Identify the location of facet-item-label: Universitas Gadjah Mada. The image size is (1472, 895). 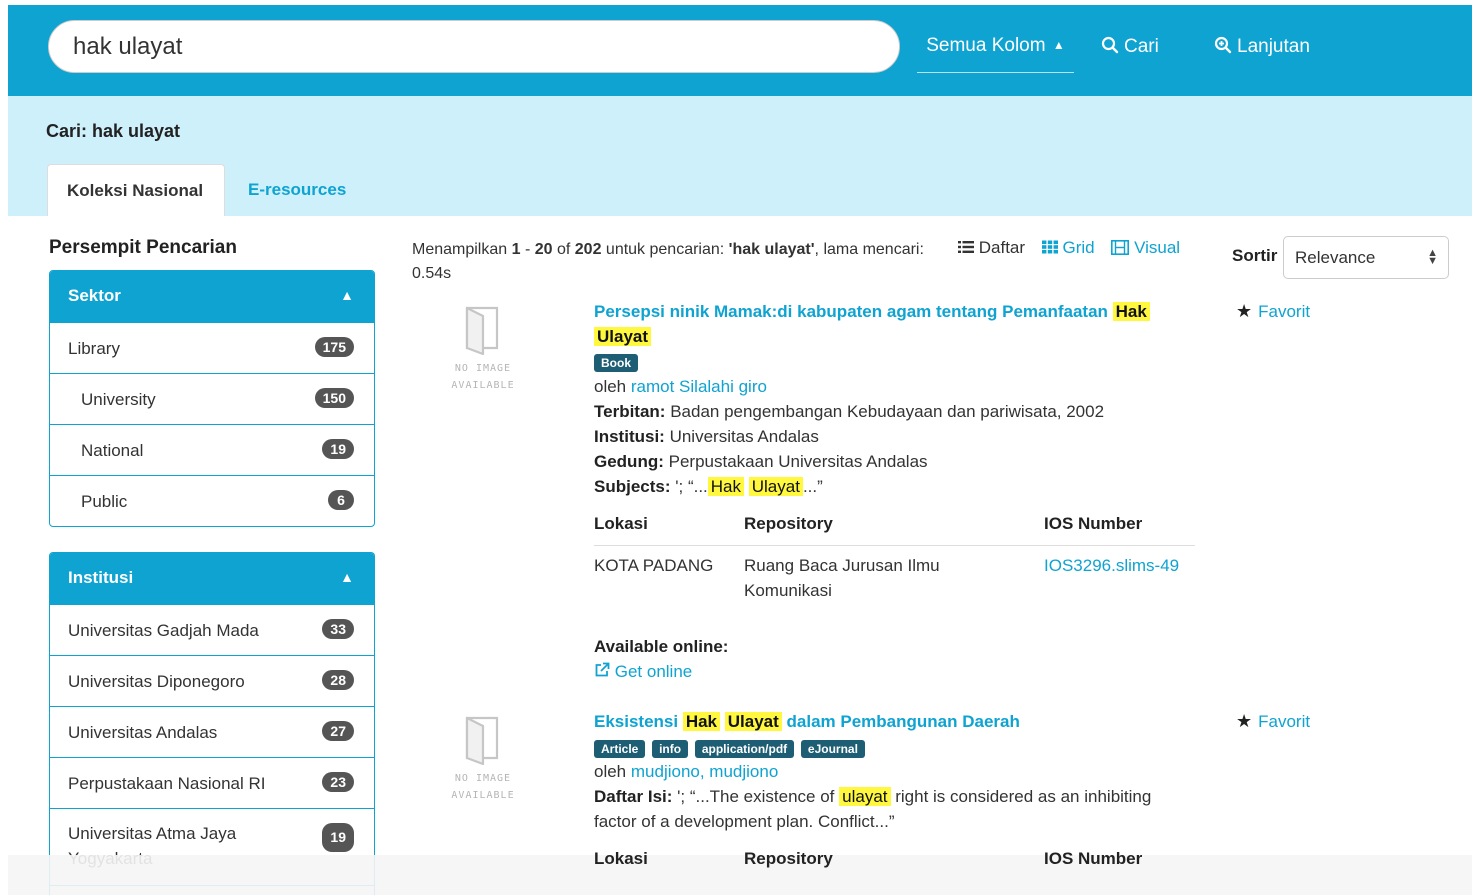
(163, 630).